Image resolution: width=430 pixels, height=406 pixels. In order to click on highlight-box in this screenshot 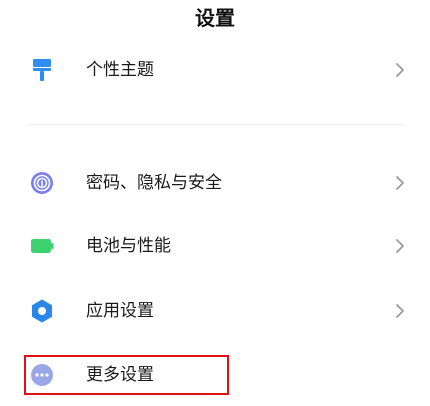, I will do `click(126, 375)`.